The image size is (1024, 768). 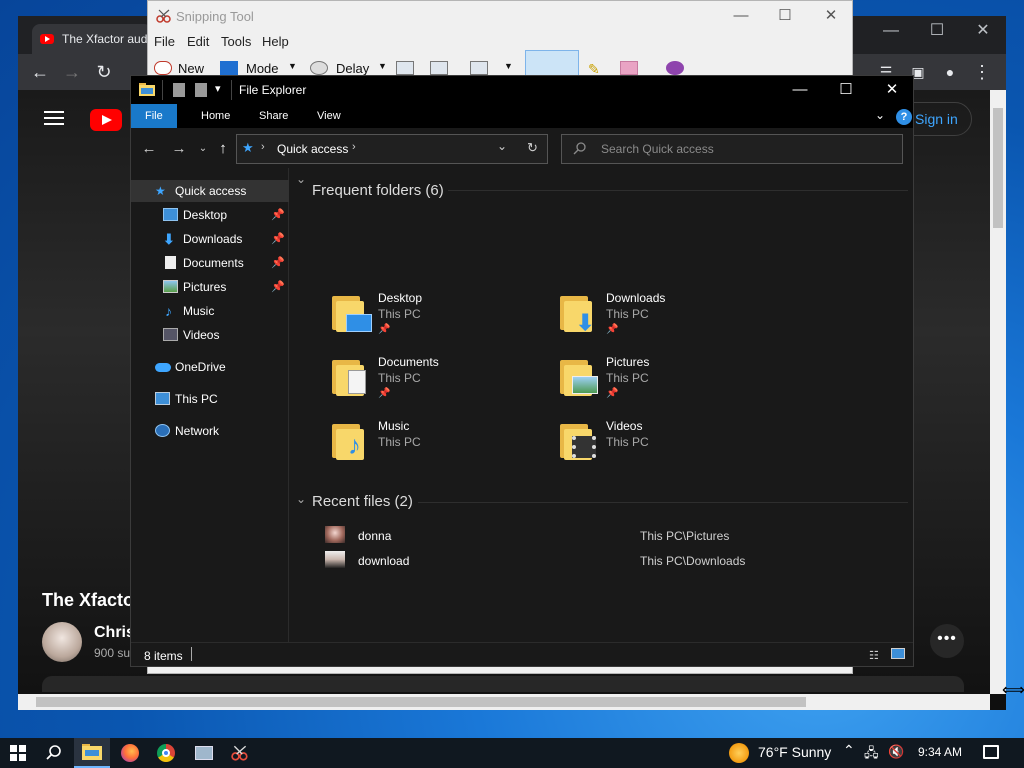 What do you see at coordinates (166, 753) in the screenshot?
I see `taskbar-chrome` at bounding box center [166, 753].